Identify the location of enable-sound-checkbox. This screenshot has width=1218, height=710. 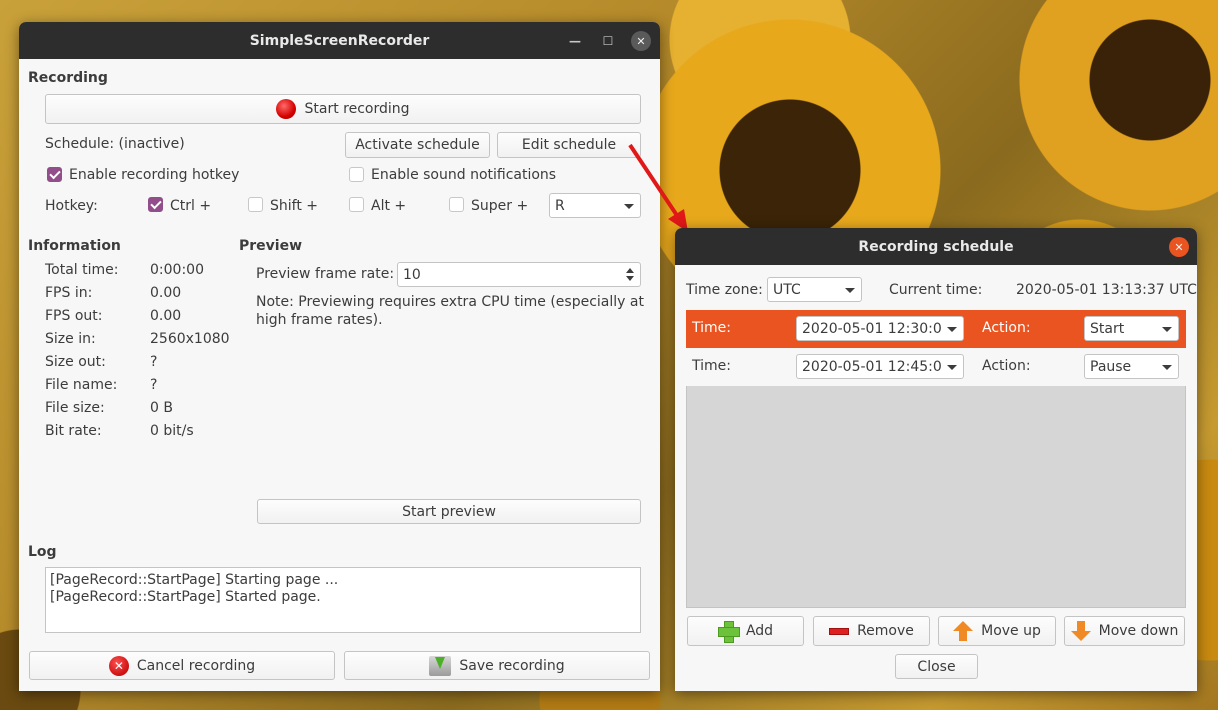
(356, 174).